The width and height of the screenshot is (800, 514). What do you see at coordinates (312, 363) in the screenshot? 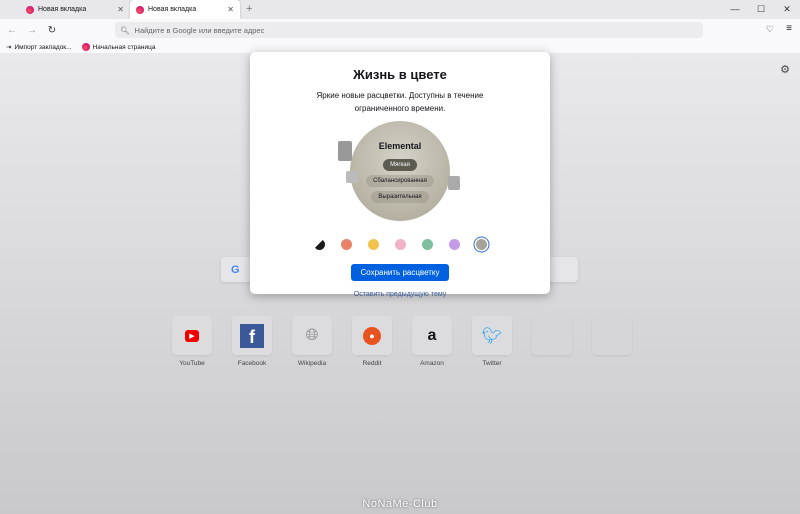
I see `shortcut-label: Wikipedia` at bounding box center [312, 363].